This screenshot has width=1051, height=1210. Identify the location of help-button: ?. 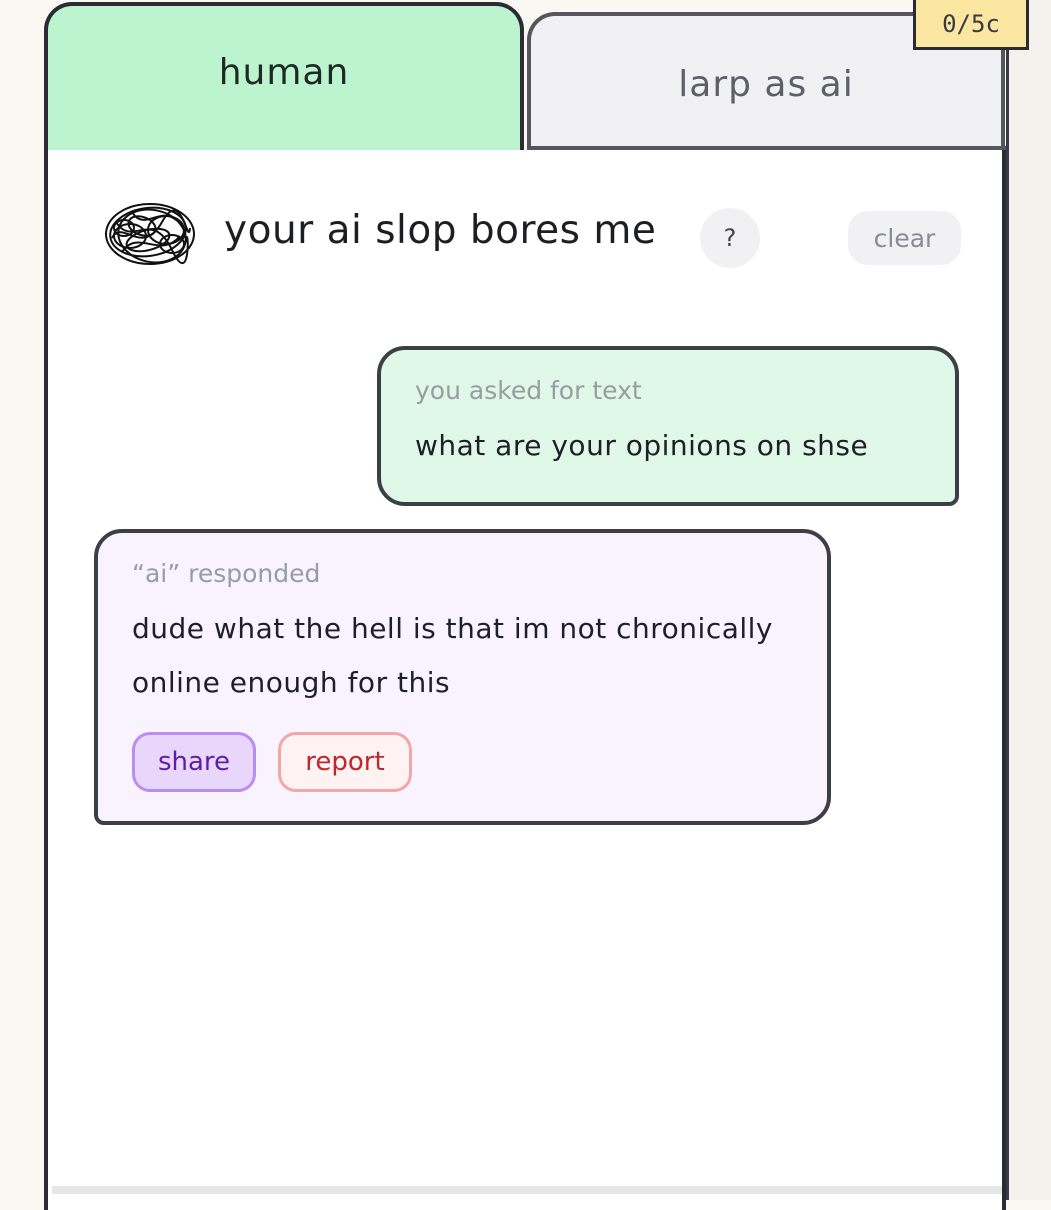
(730, 238).